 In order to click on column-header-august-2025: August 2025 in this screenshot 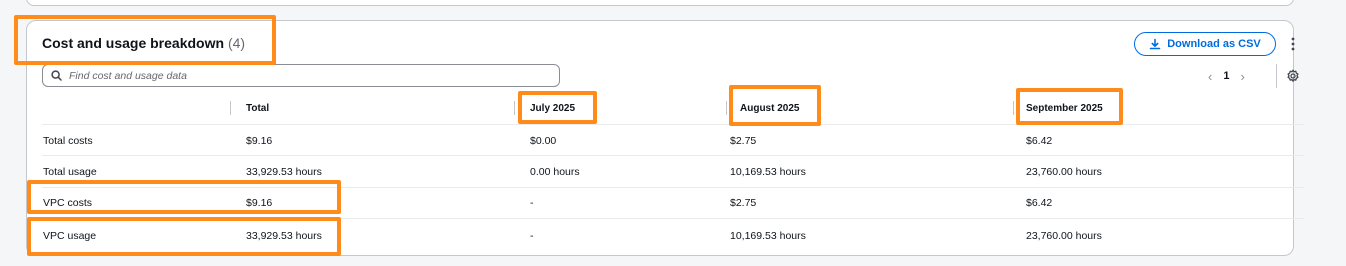, I will do `click(769, 108)`.